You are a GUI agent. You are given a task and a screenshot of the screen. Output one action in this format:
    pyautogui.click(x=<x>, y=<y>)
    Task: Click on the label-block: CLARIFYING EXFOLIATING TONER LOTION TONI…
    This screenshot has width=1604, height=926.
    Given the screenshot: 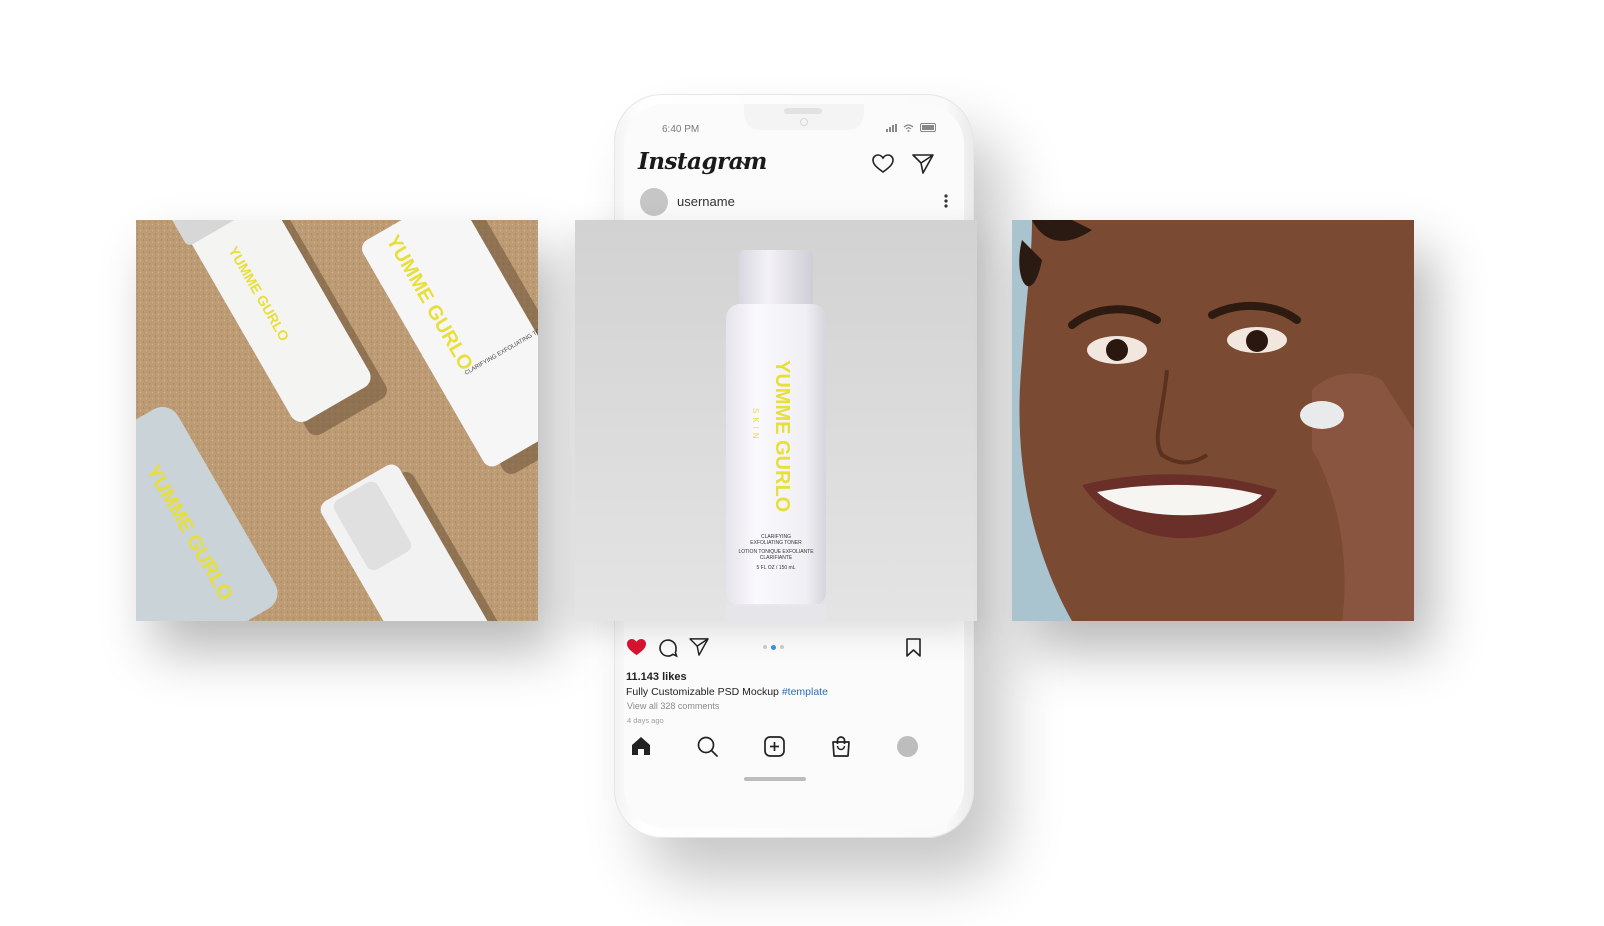 What is the action you would take?
    pyautogui.click(x=776, y=552)
    